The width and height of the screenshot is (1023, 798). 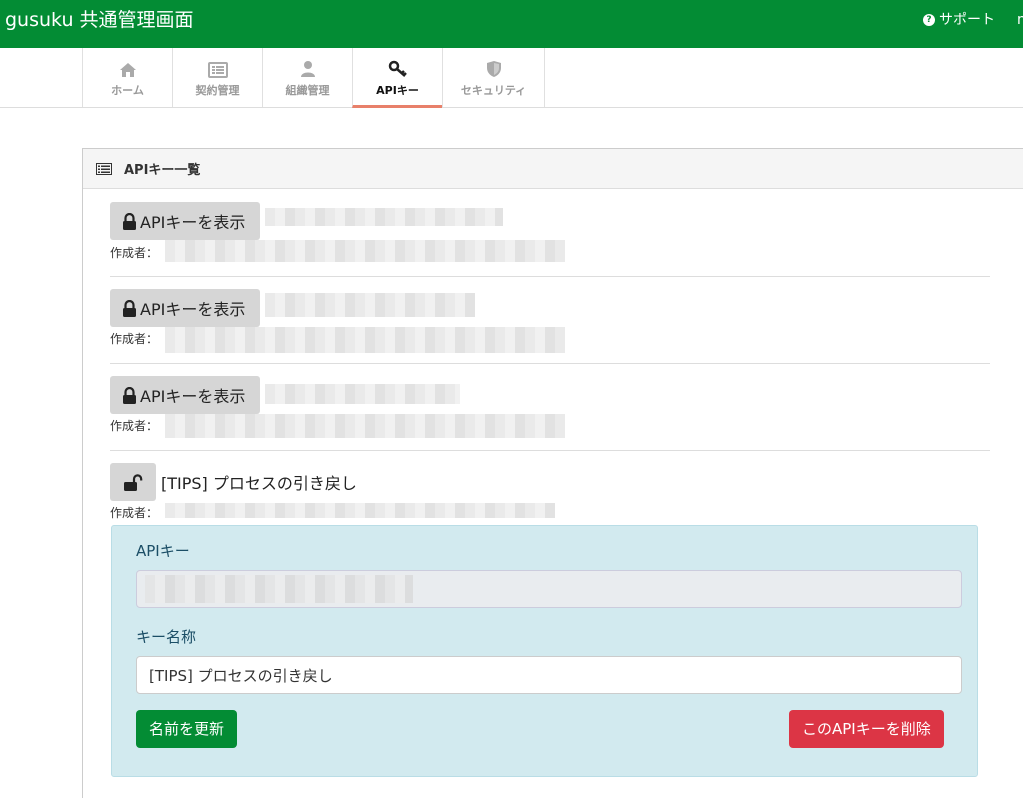 I want to click on panel-title: APIキー一覧, so click(x=162, y=170).